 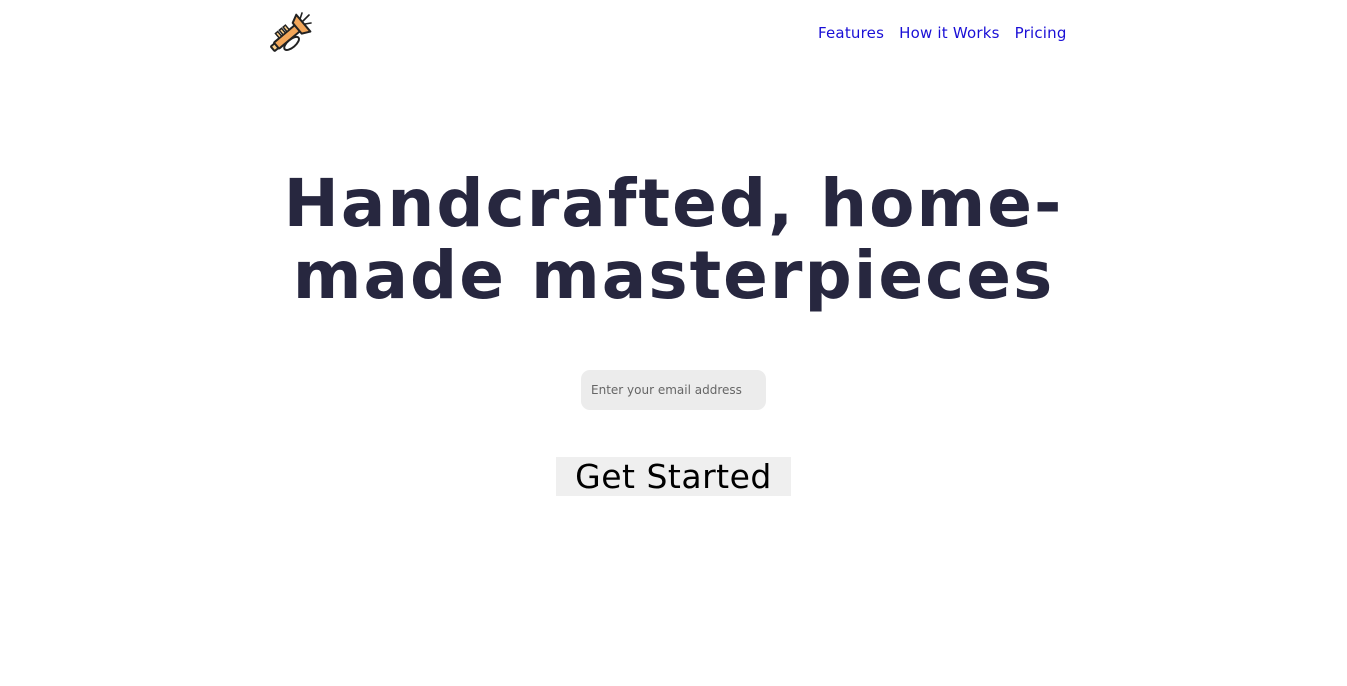 I want to click on main-nav: Features How it Works Pricing, so click(x=942, y=33).